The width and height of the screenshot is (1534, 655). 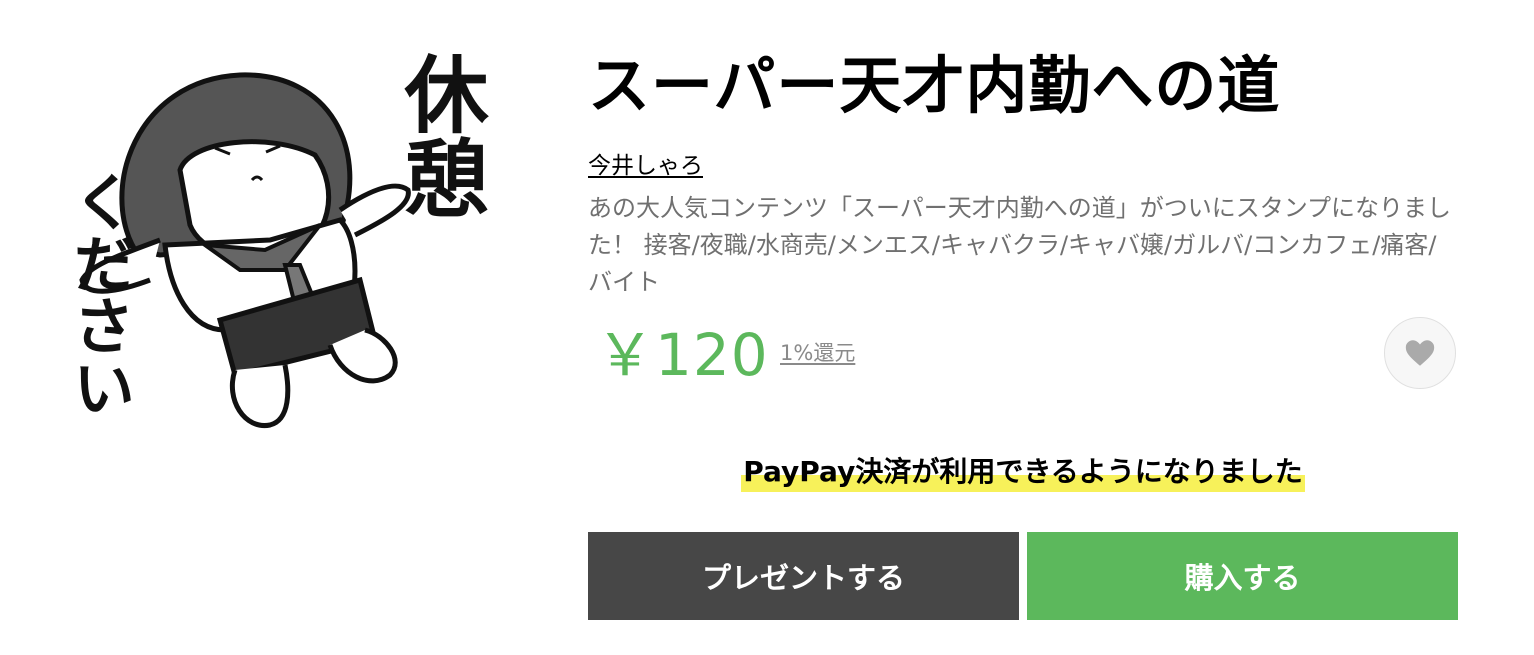 What do you see at coordinates (1242, 576) in the screenshot?
I see `buy-button: 購入する` at bounding box center [1242, 576].